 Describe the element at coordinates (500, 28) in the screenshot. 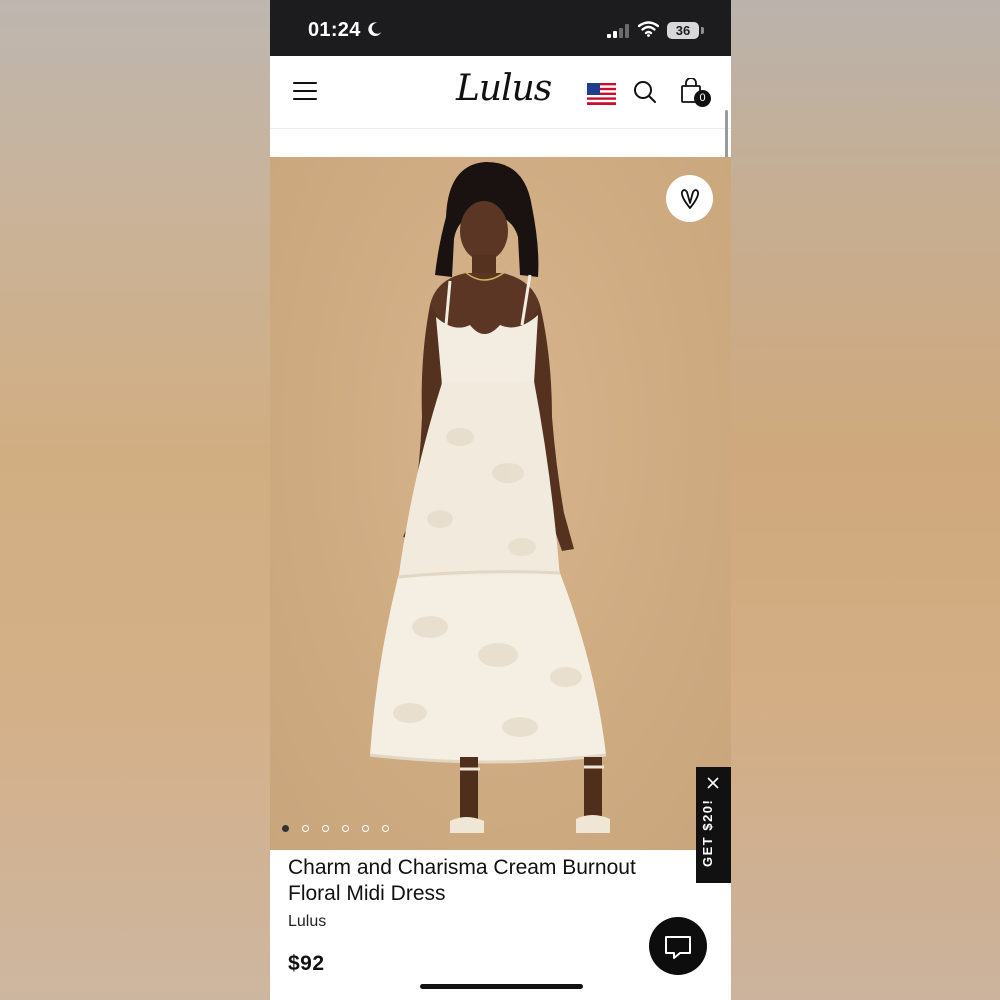

I see `status-bar: 01:24 36` at that location.